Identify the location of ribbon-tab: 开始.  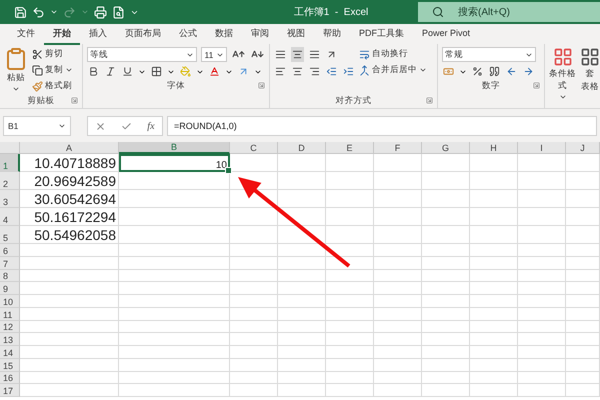
(62, 34).